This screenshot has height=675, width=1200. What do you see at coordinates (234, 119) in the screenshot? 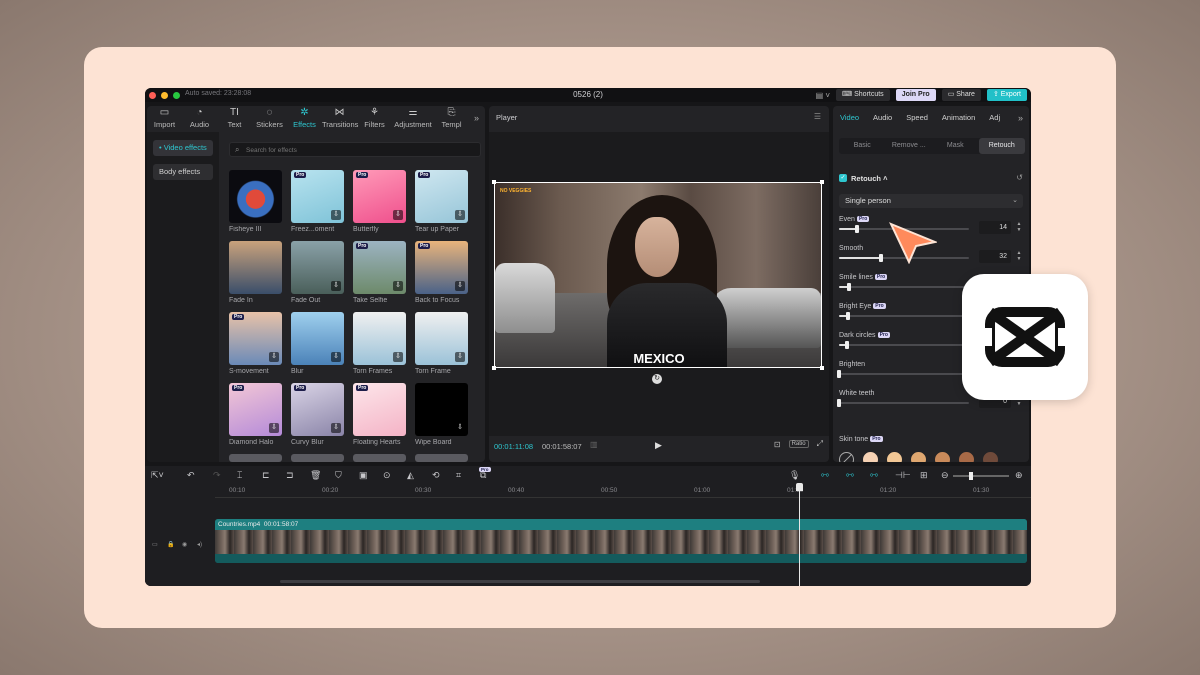
I see `tab-text: TI Text` at bounding box center [234, 119].